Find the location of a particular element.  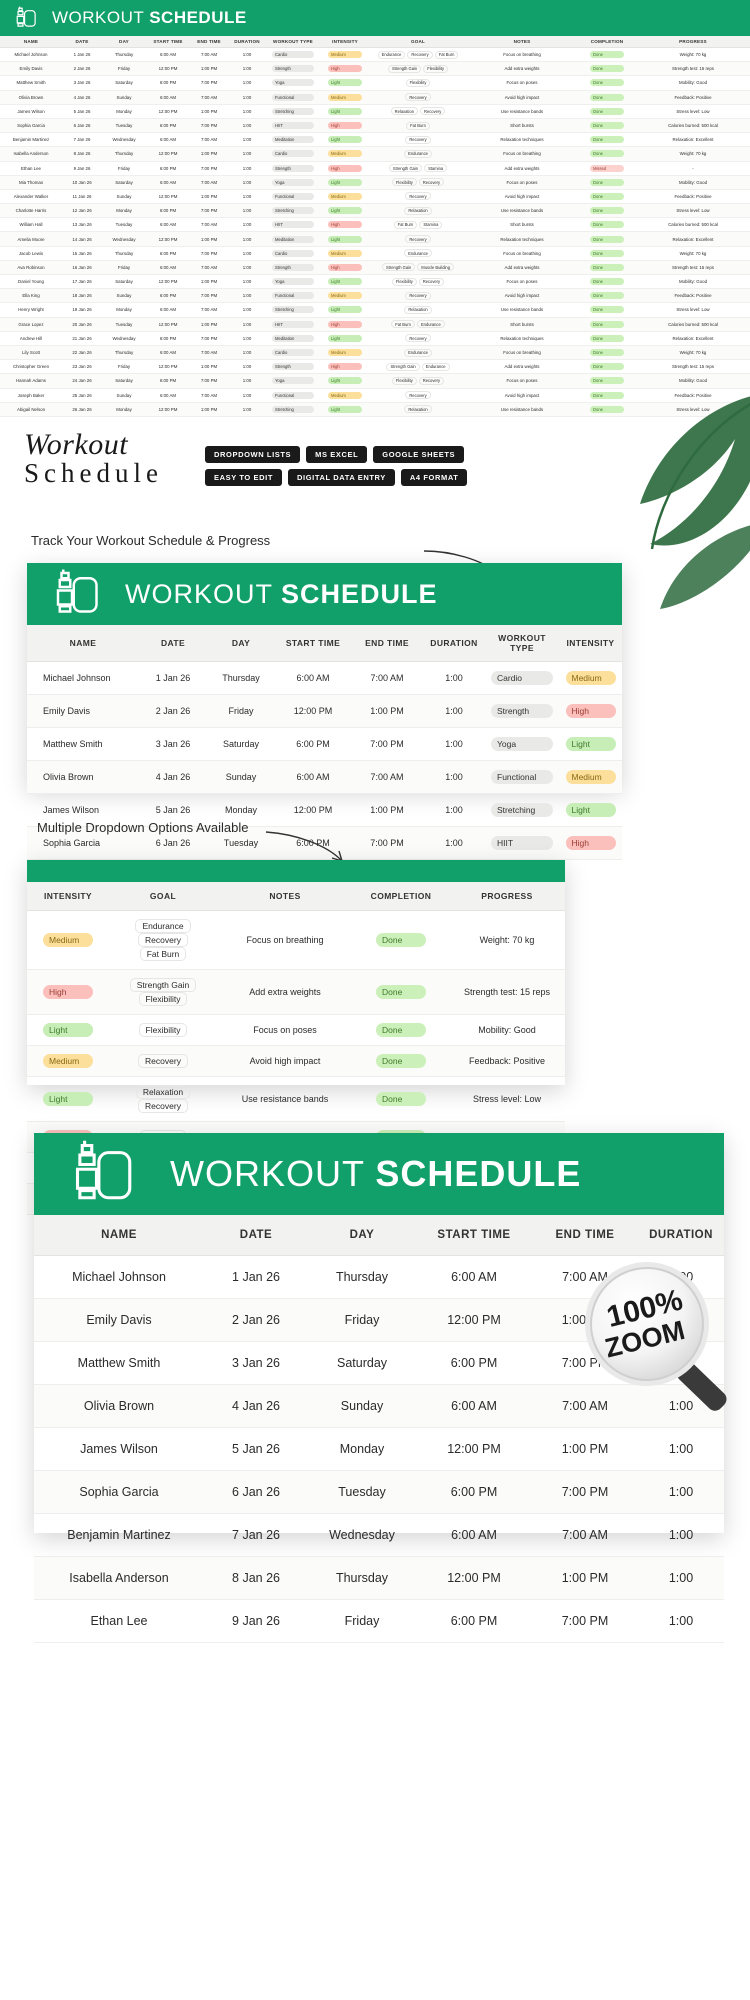

cell-goal: Strength GainFlexibility is located at coordinates (163, 992).